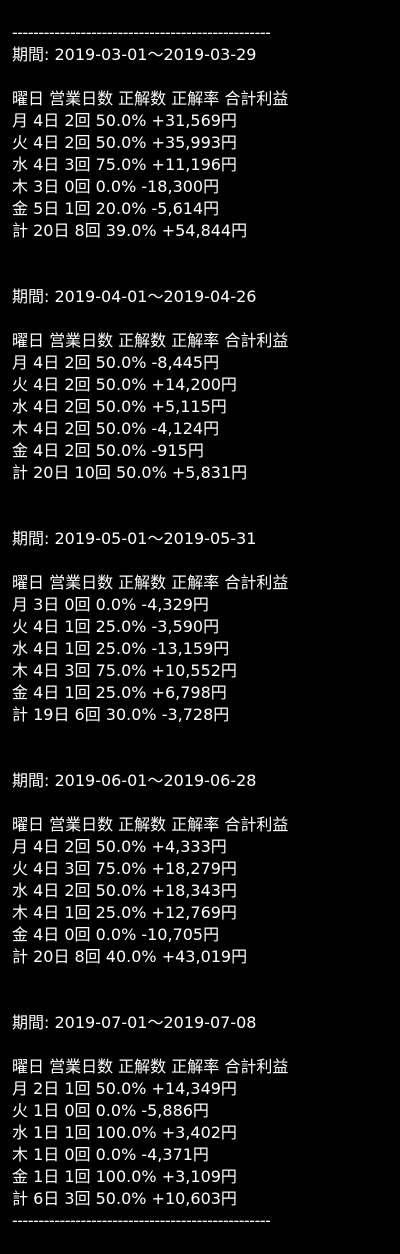  Describe the element at coordinates (110, 604) in the screenshot. I see `table-row: 月 3日 0回 0.0% -4,329円` at that location.